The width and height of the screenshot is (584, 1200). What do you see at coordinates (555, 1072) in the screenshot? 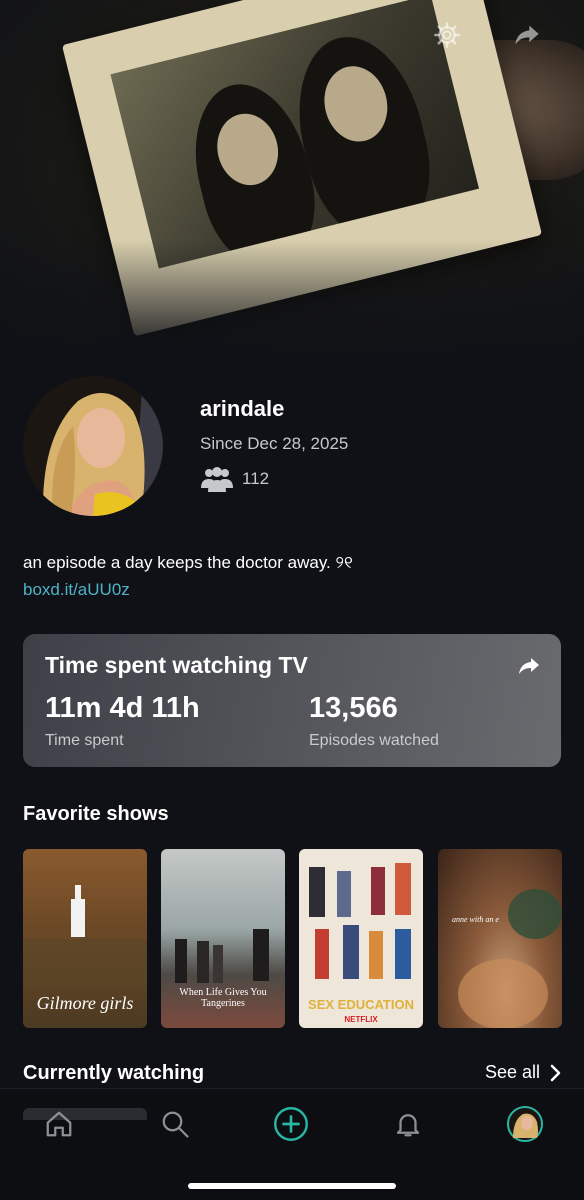
I see `chevron-right-icon` at bounding box center [555, 1072].